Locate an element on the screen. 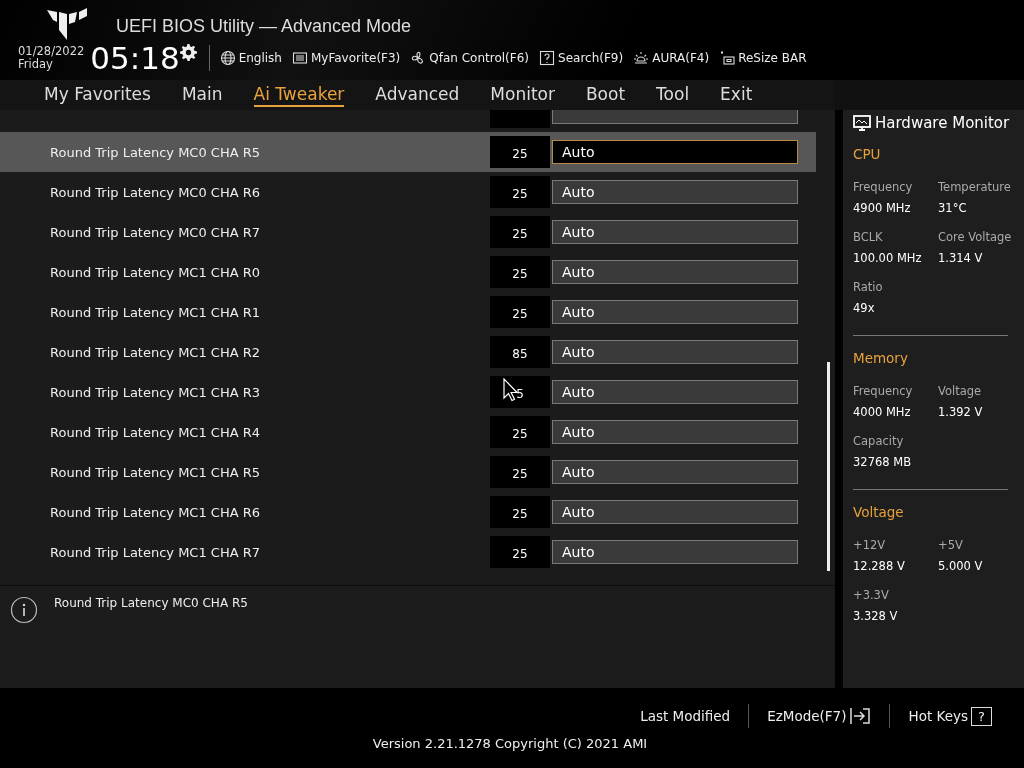  setting-row: Round Trip Latency MC0 CHA R7 25 Auto is located at coordinates (408, 232).